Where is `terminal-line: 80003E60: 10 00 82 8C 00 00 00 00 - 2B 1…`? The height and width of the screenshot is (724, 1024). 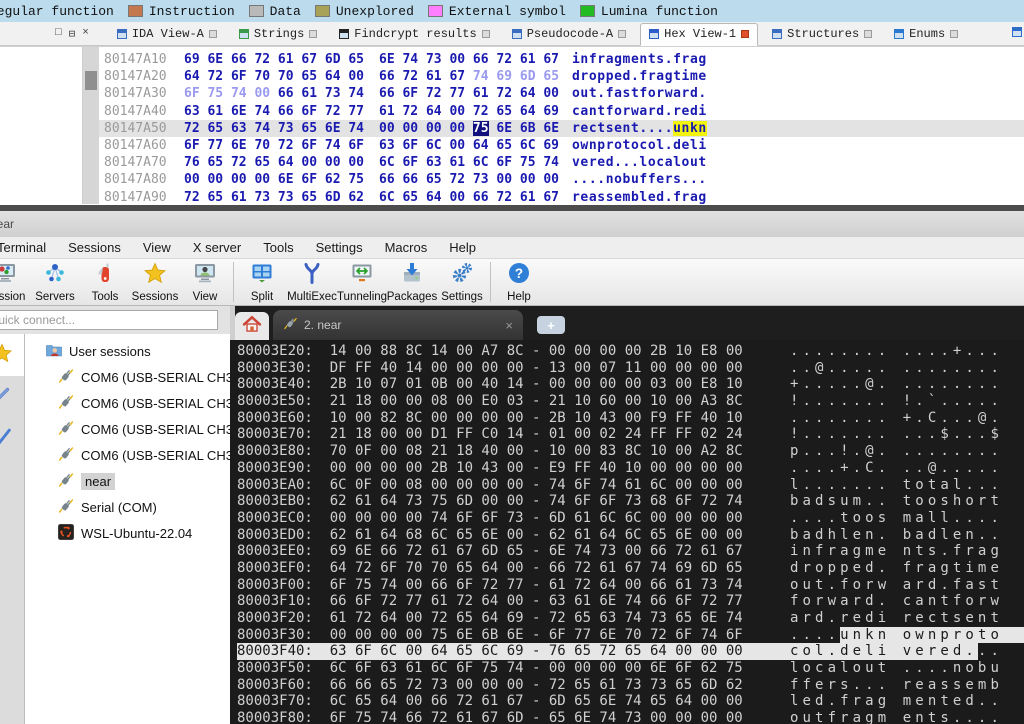 terminal-line: 80003E60: 10 00 82 8C 00 00 00 00 - 2B 1… is located at coordinates (630, 418).